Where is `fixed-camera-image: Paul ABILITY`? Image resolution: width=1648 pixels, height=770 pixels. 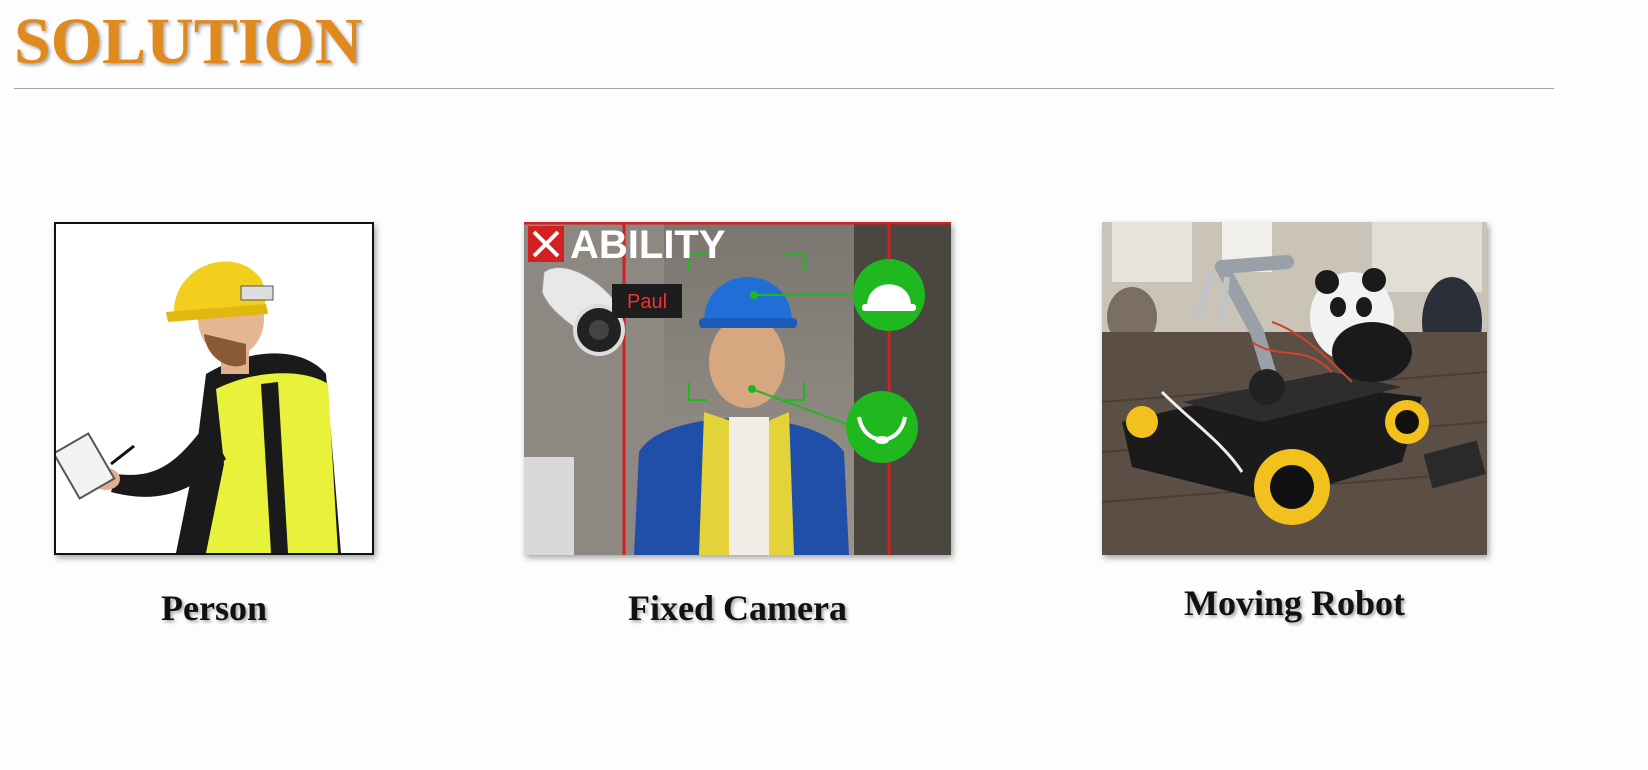 fixed-camera-image: Paul ABILITY is located at coordinates (737, 388).